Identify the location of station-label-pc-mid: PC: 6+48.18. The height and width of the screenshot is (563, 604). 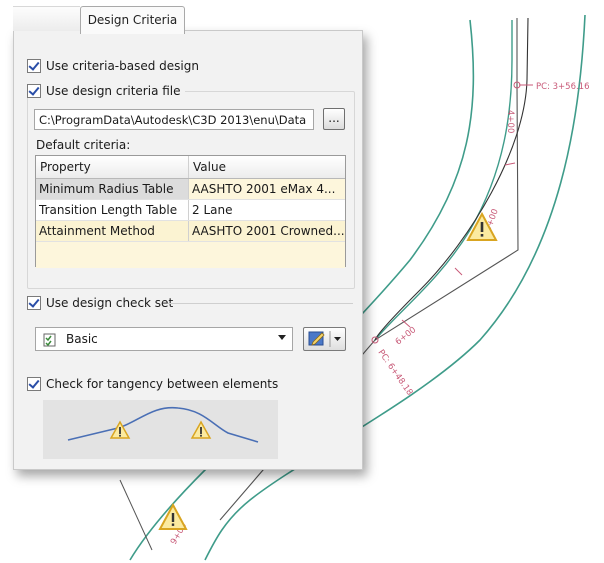
(395, 373).